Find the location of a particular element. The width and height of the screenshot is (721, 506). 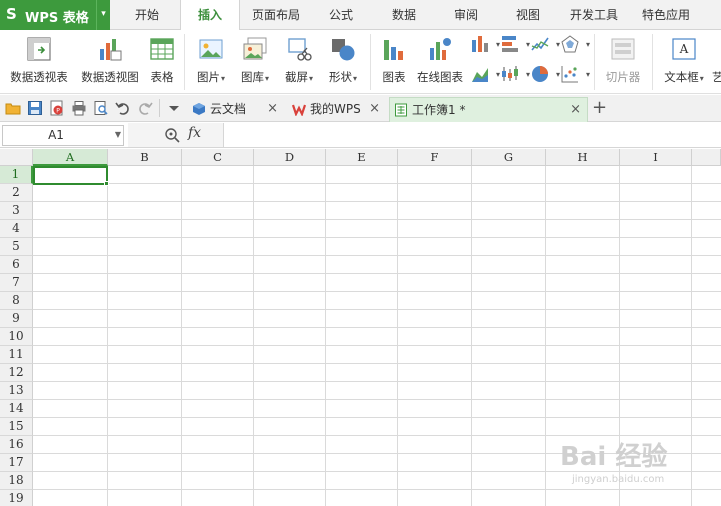

customize-dropdown-icon is located at coordinates (174, 108).